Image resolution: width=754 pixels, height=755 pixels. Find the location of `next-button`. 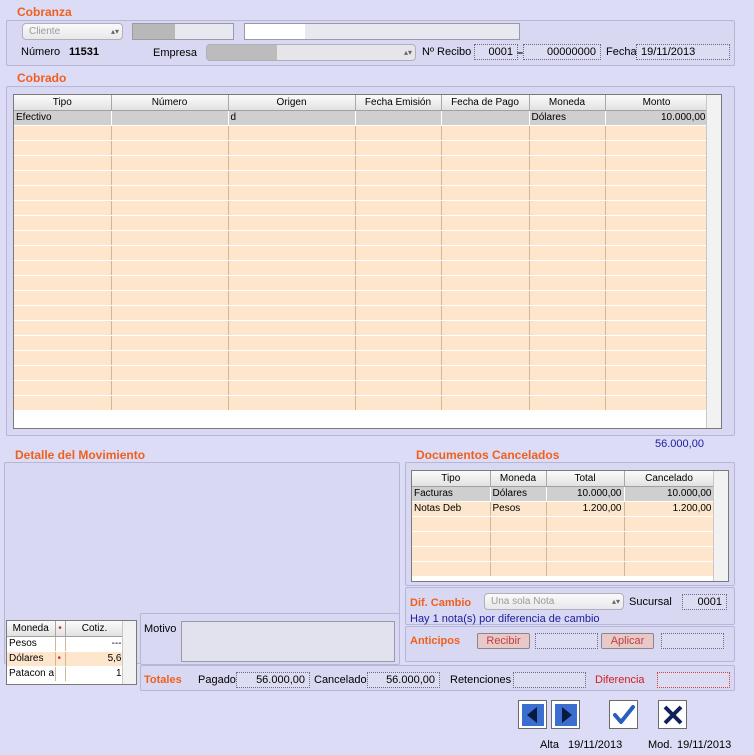

next-button is located at coordinates (565, 714).